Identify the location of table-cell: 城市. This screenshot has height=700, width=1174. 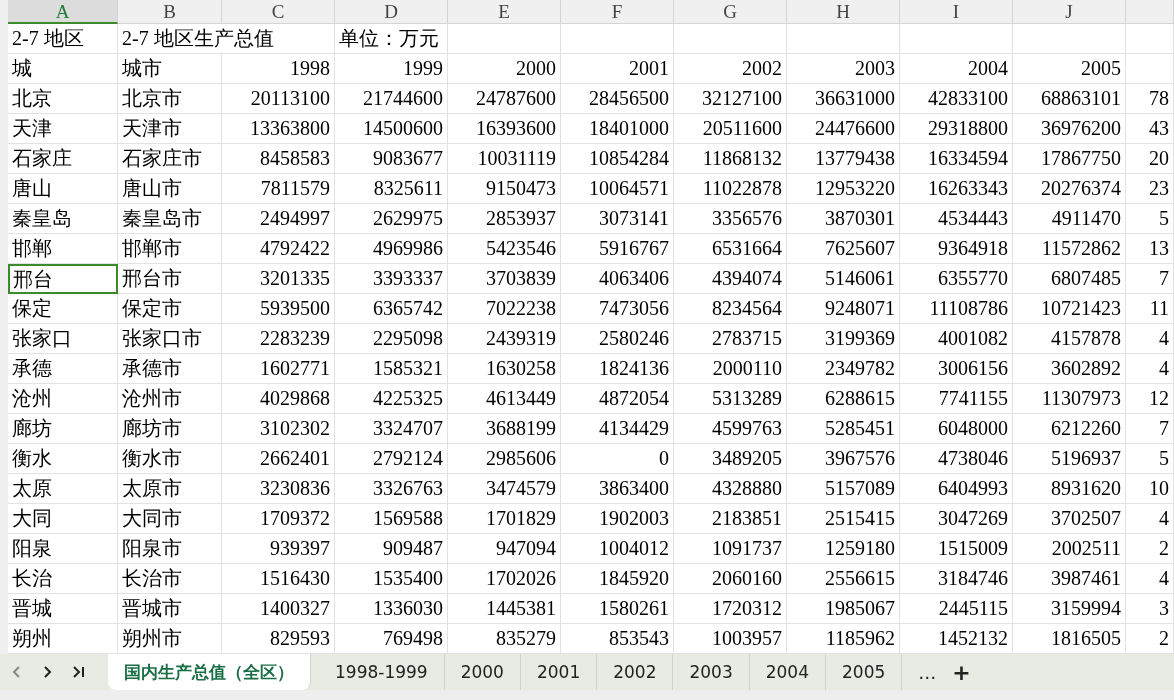
(170, 69).